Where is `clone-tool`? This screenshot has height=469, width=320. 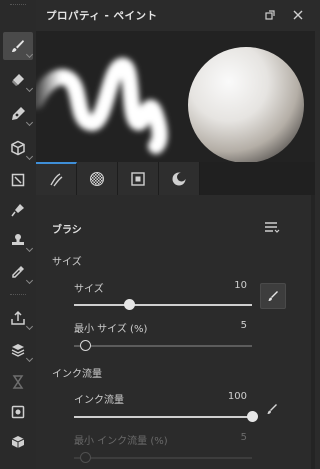
clone-tool is located at coordinates (18, 240).